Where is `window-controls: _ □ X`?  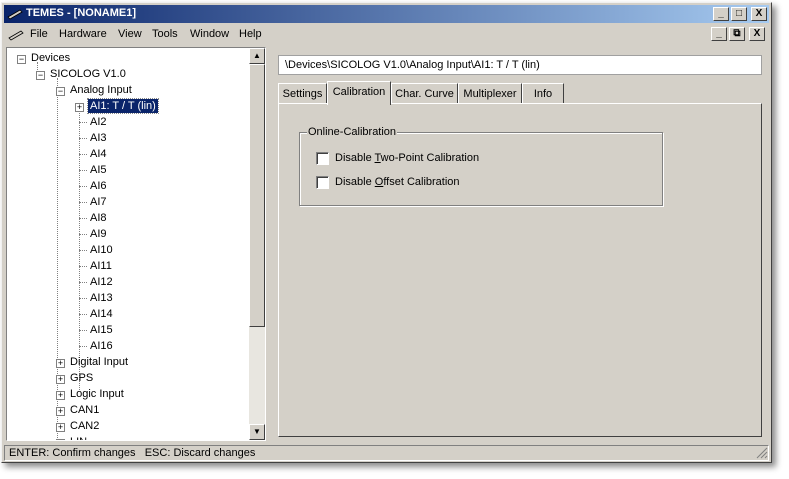 window-controls: _ □ X is located at coordinates (740, 14).